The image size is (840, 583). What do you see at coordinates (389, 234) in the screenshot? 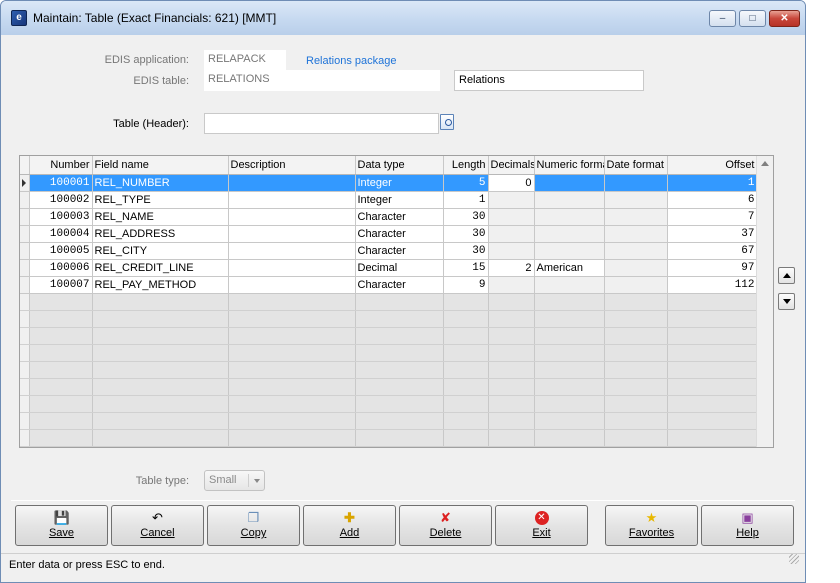
I see `table-row: 100004 REL_ADDRESS Character 30 37` at bounding box center [389, 234].